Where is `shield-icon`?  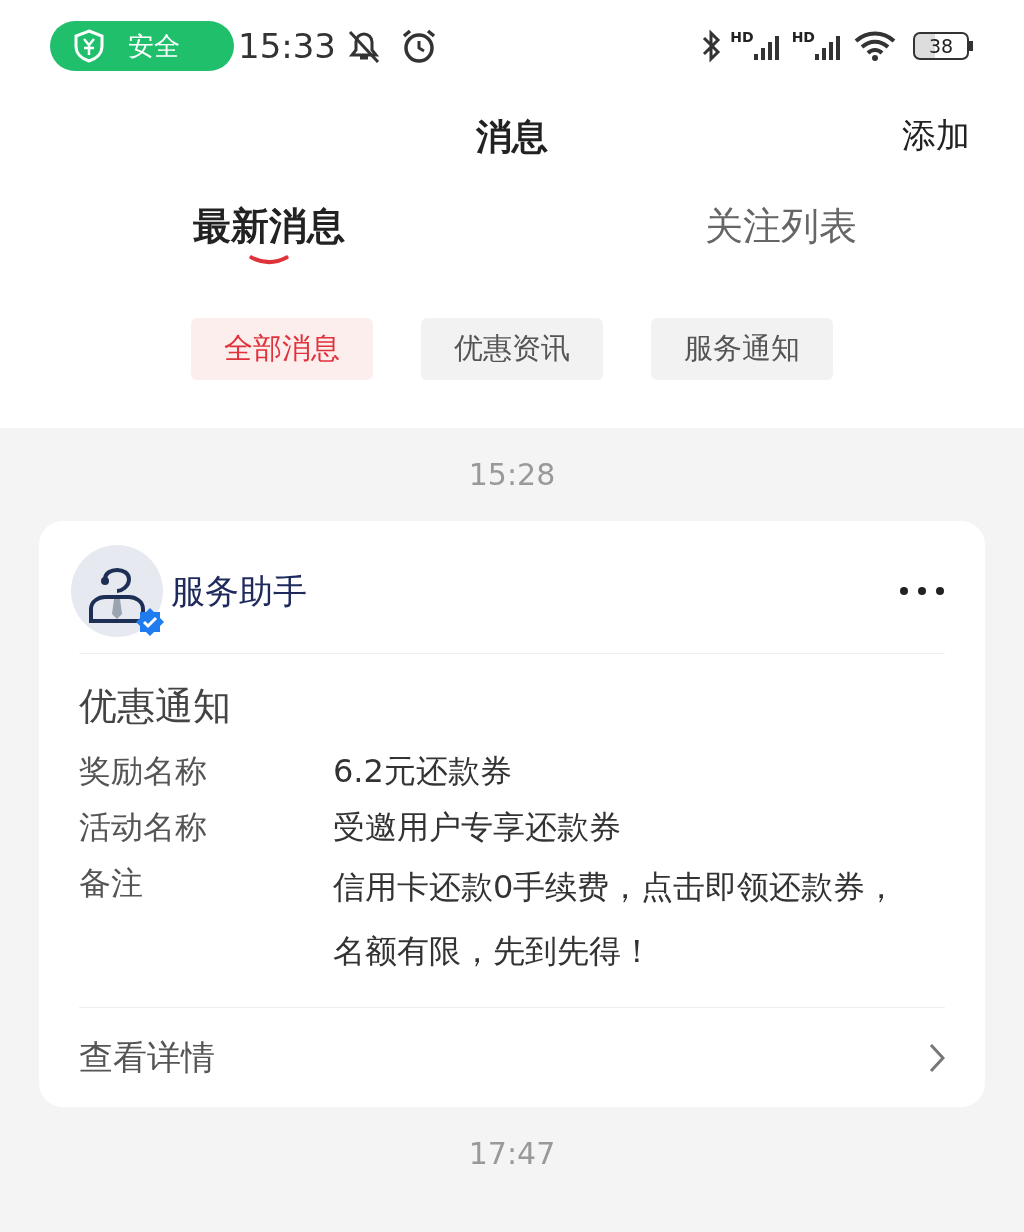
shield-icon is located at coordinates (89, 46).